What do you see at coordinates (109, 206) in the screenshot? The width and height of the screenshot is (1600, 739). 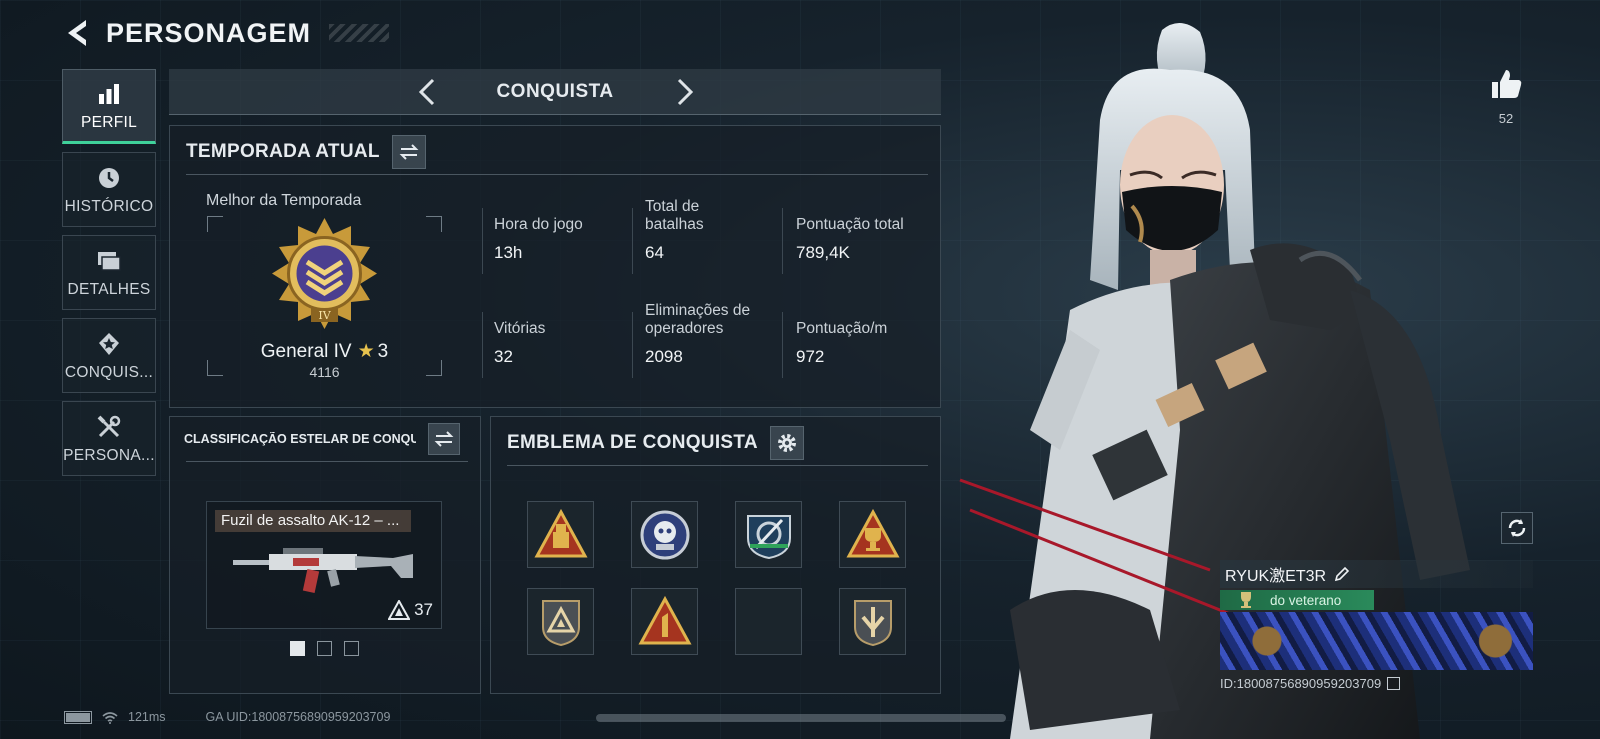 I see `sidebar-item-label: HISTÓRICO` at bounding box center [109, 206].